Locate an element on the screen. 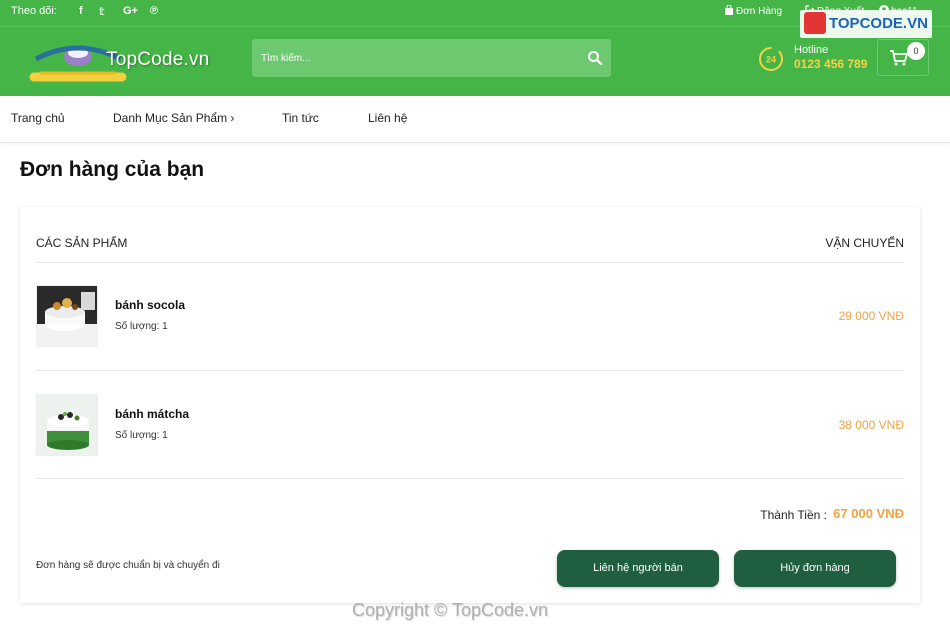 This screenshot has width=950, height=643. product-name: bánh mátcha is located at coordinates (152, 414).